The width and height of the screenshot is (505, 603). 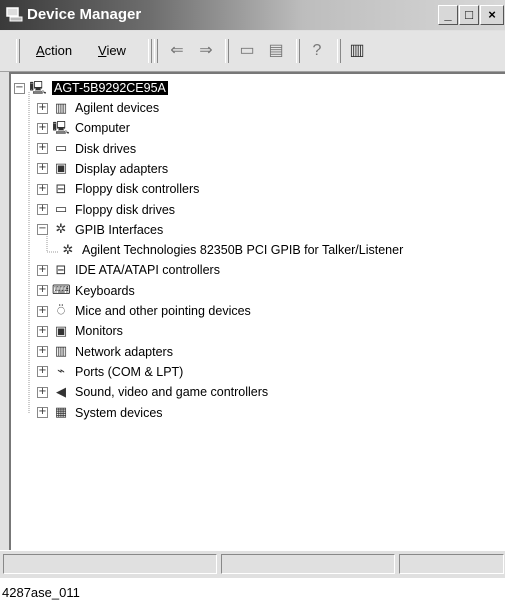 I want to click on close-button: ×, so click(x=492, y=15).